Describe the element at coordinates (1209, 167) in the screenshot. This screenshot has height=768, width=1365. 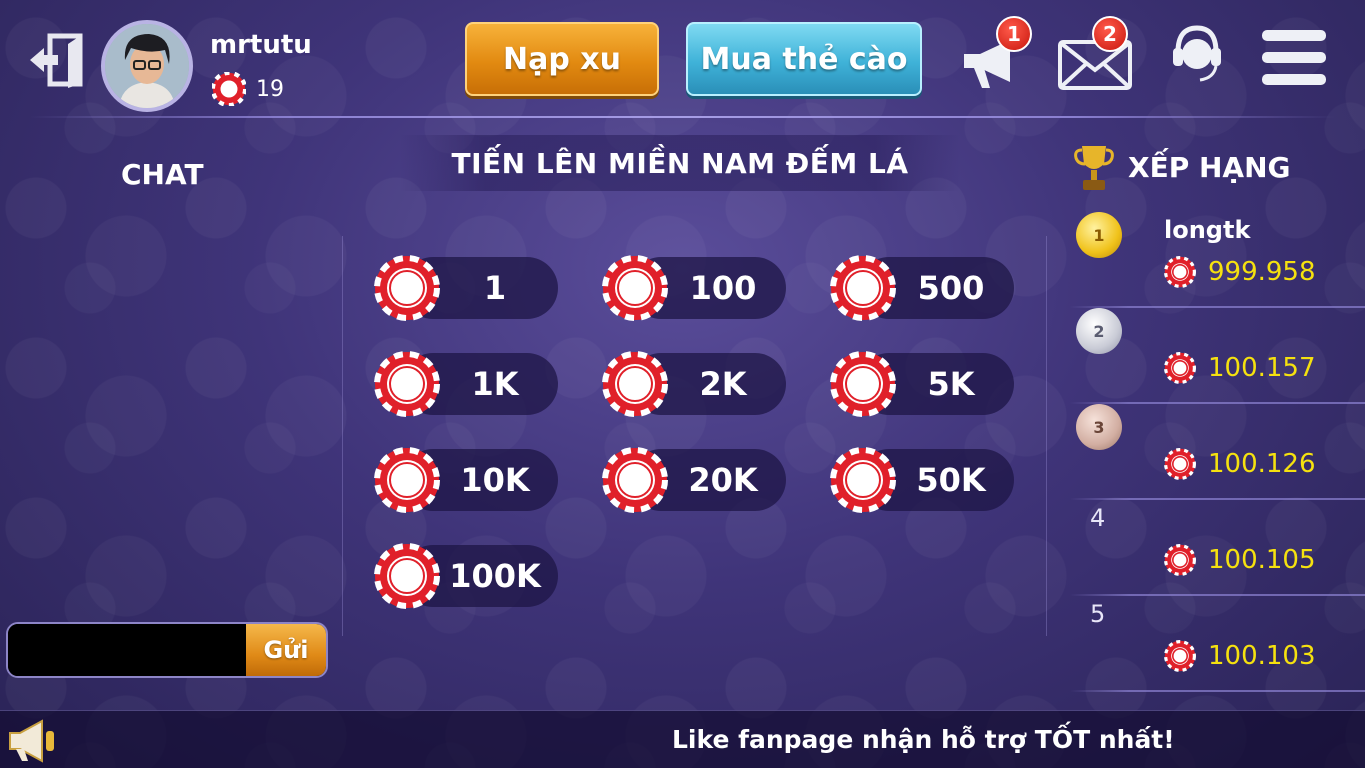
I see `ranking-title: XẾP HẠNG` at that location.